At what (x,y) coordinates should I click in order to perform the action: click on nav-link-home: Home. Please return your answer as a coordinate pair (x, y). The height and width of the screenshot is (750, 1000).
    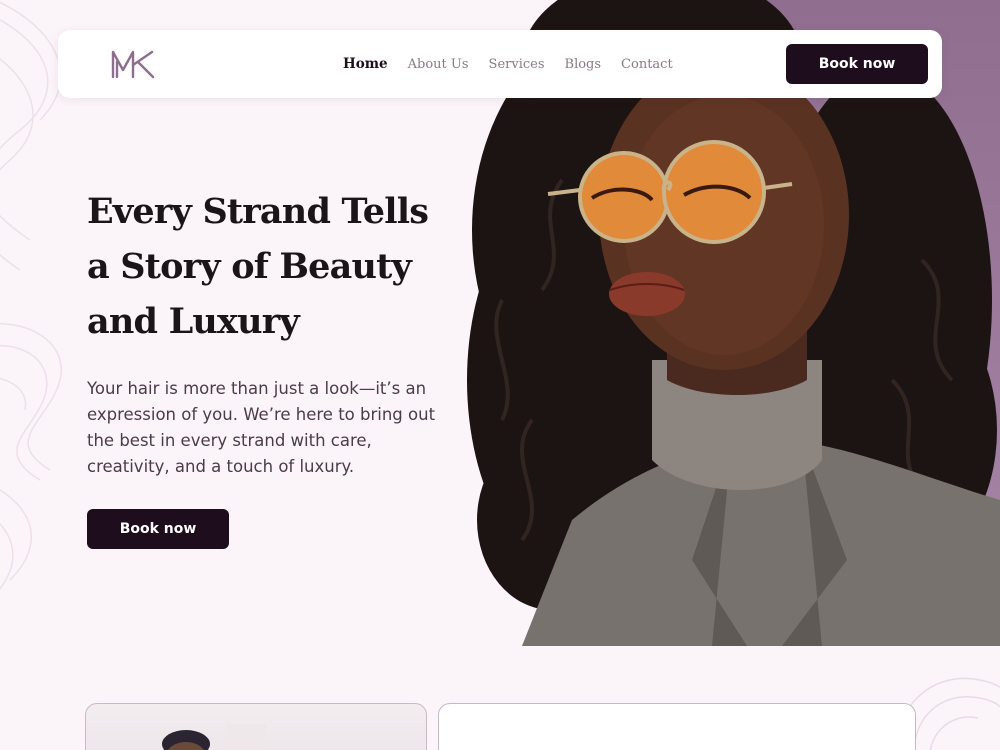
    Looking at the image, I should click on (365, 64).